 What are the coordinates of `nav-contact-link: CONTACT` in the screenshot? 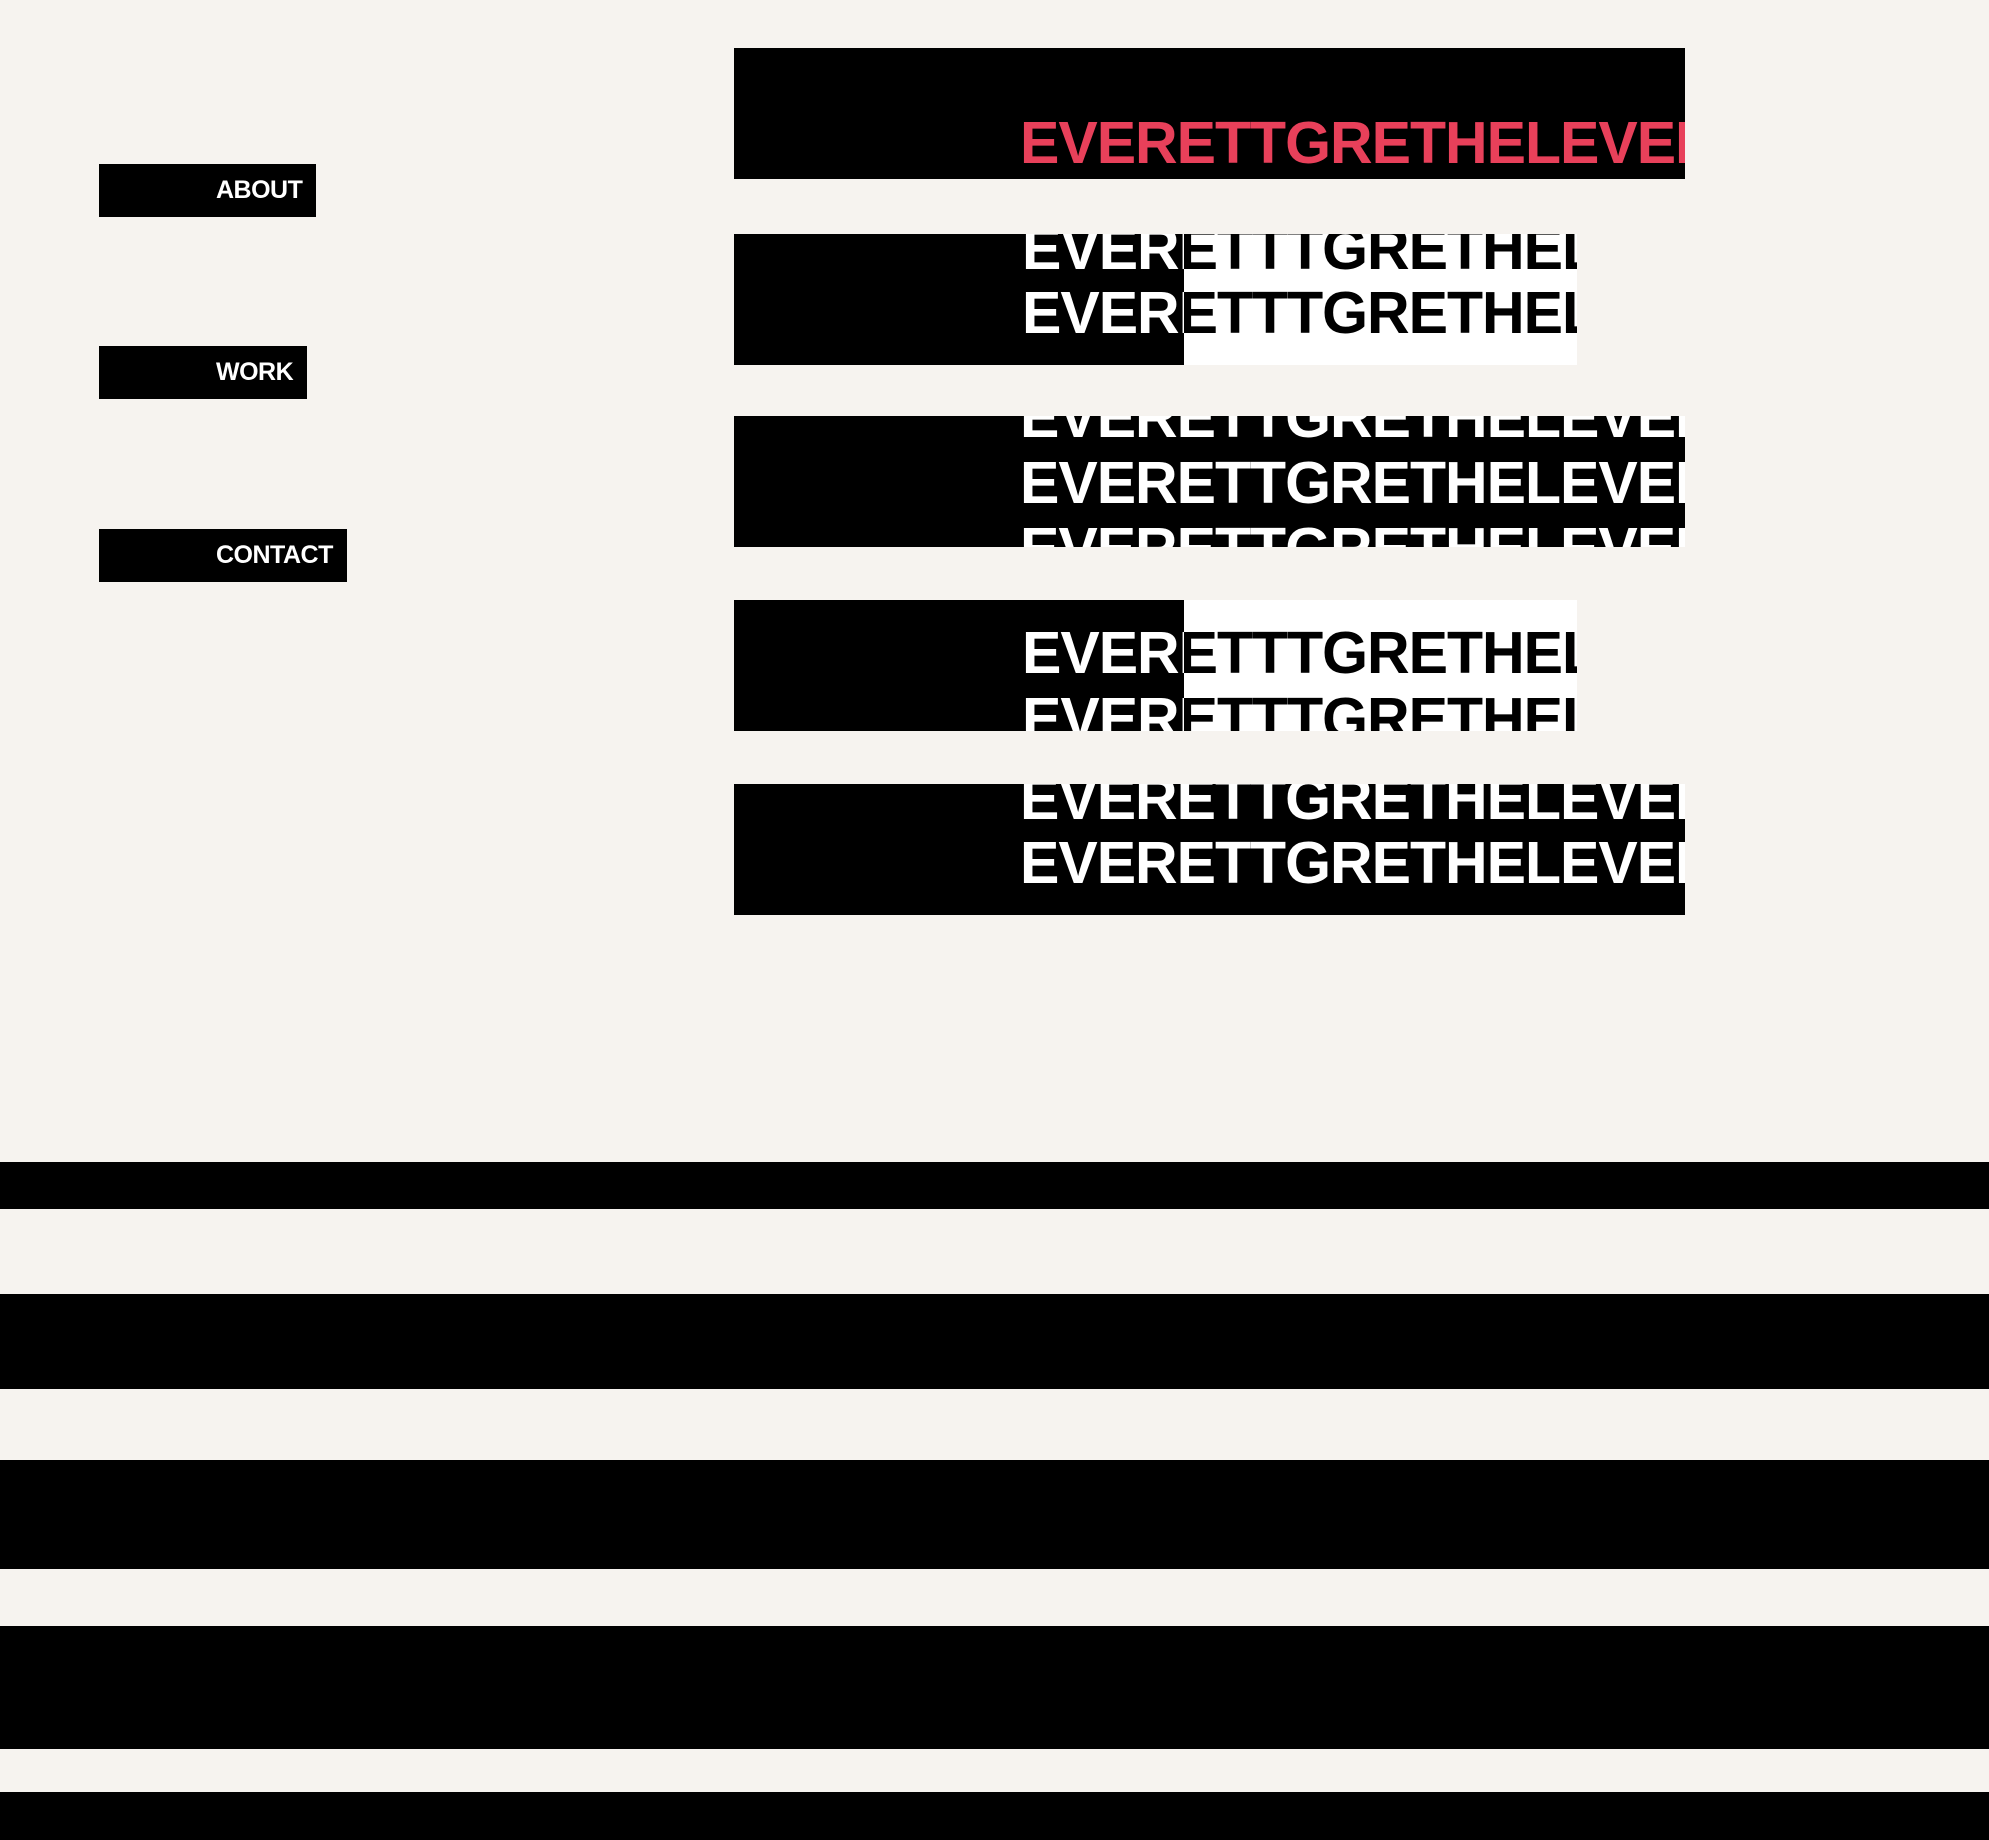 It's located at (223, 555).